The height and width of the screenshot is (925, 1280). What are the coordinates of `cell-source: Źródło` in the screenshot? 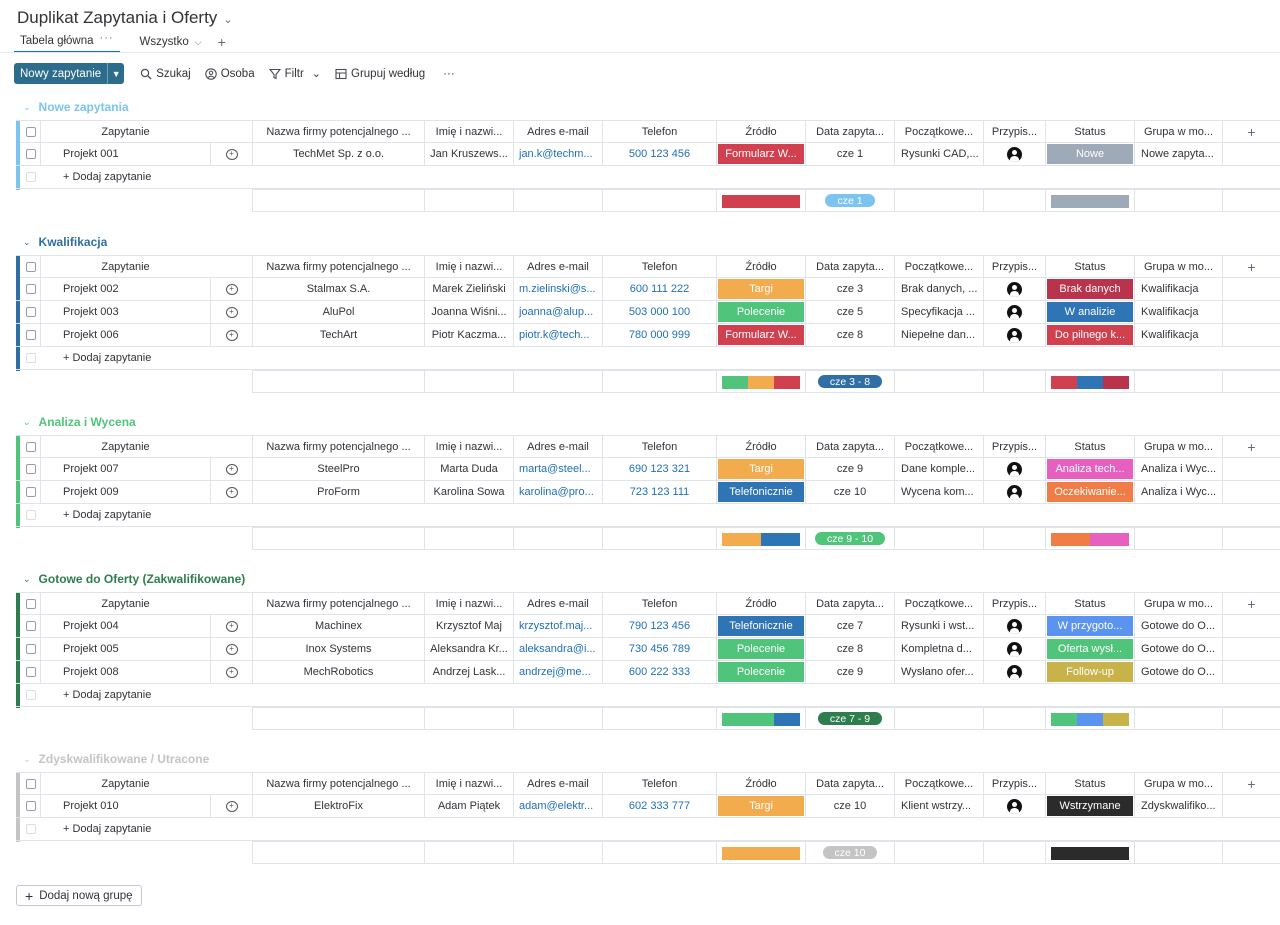 It's located at (760, 131).